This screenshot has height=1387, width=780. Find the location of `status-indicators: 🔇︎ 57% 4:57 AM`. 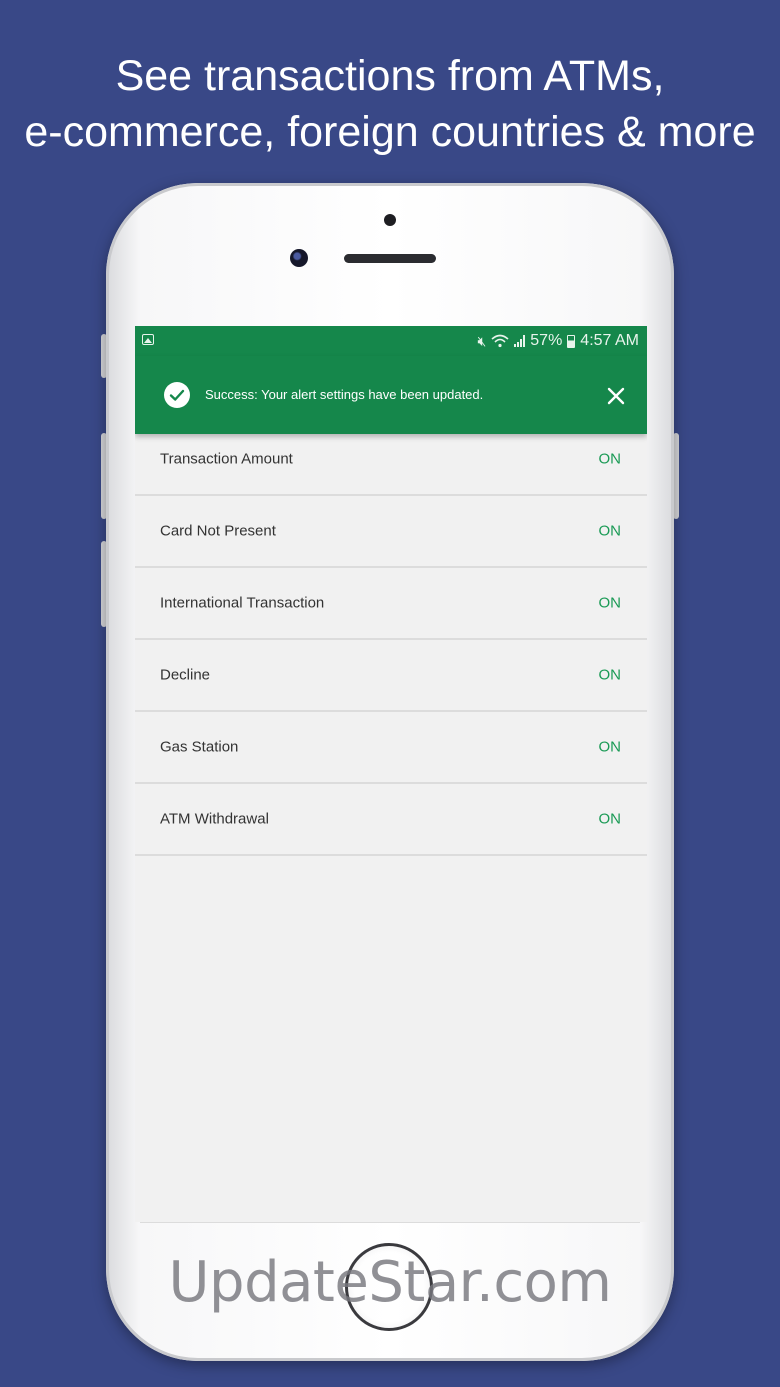

status-indicators: 🔇︎ 57% 4:57 AM is located at coordinates (558, 341).